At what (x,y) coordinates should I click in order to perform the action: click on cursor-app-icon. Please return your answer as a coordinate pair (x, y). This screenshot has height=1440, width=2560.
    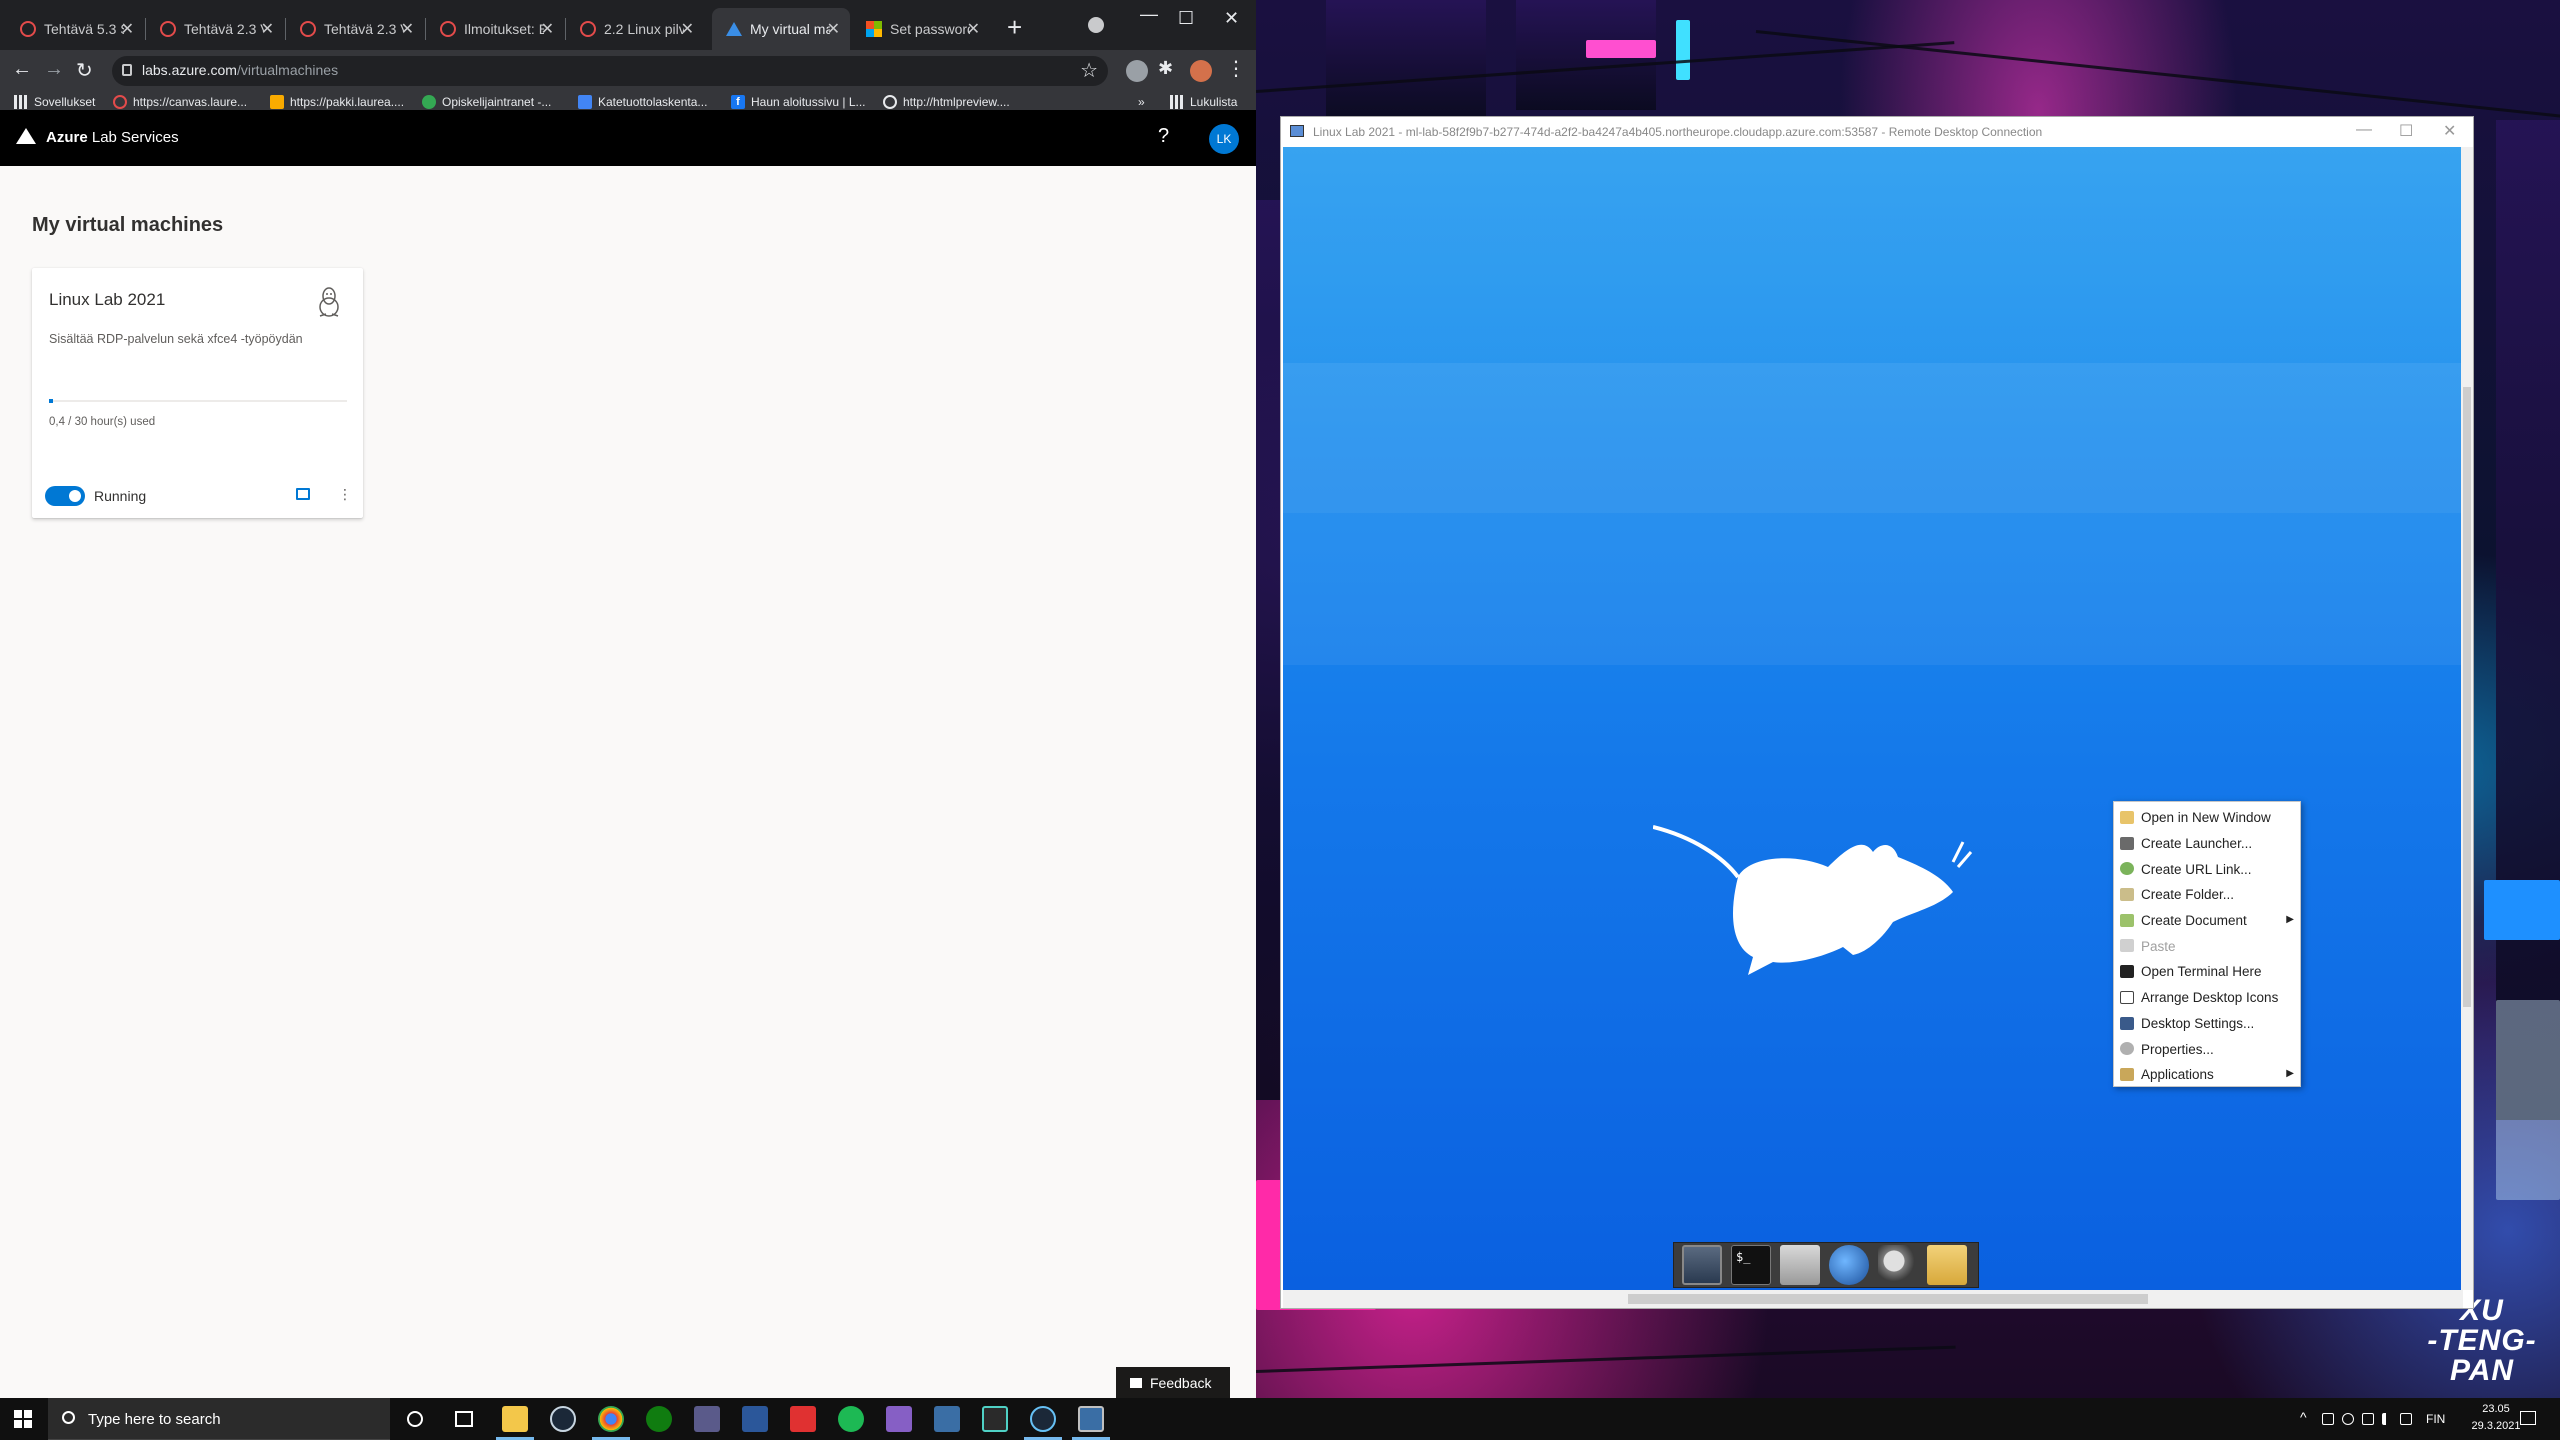
    Looking at the image, I should click on (995, 1419).